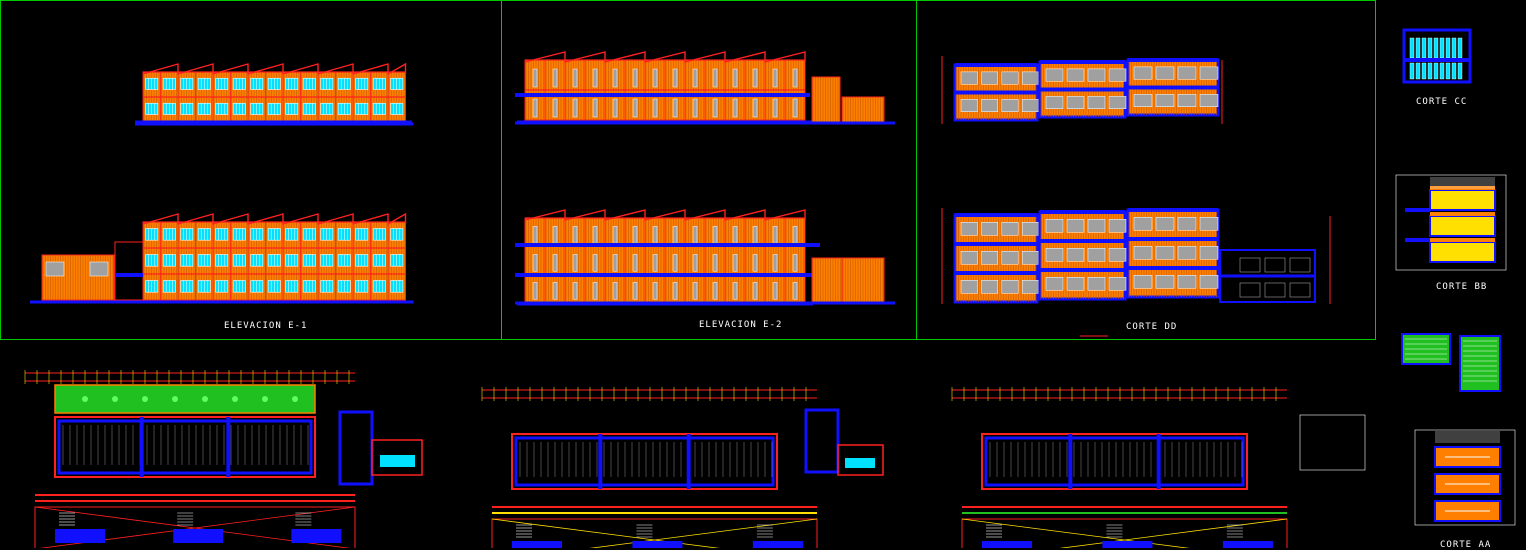  I want to click on classroom-wall, so click(185, 447).